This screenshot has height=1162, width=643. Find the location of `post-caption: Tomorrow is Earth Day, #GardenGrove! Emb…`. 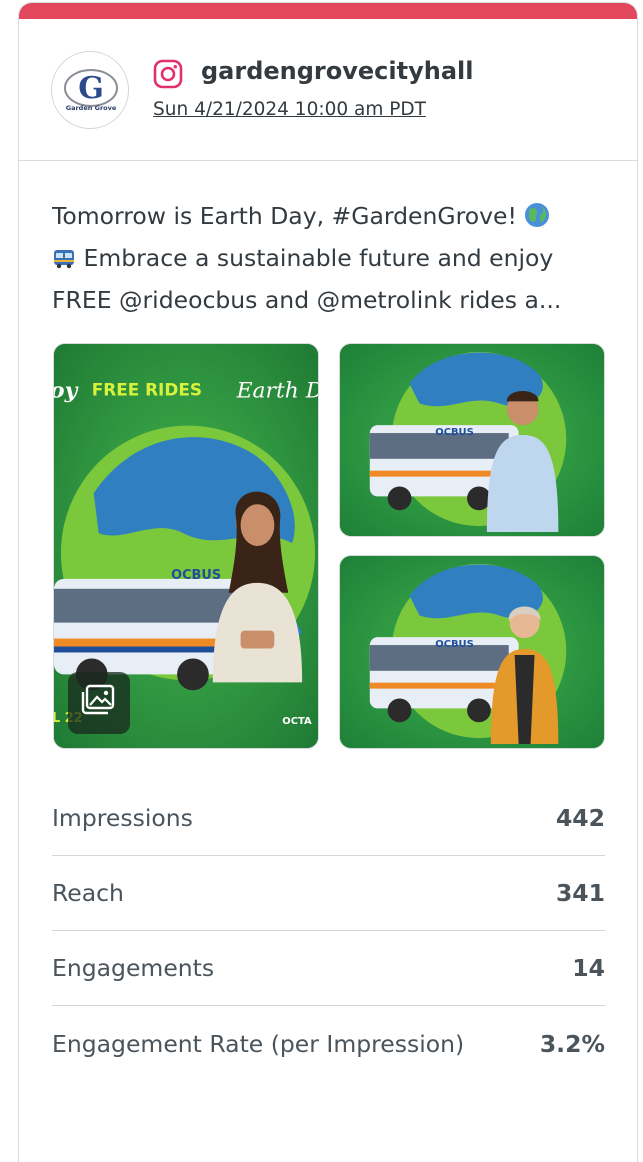

post-caption: Tomorrow is Earth Day, #GardenGrove! Emb… is located at coordinates (330, 258).